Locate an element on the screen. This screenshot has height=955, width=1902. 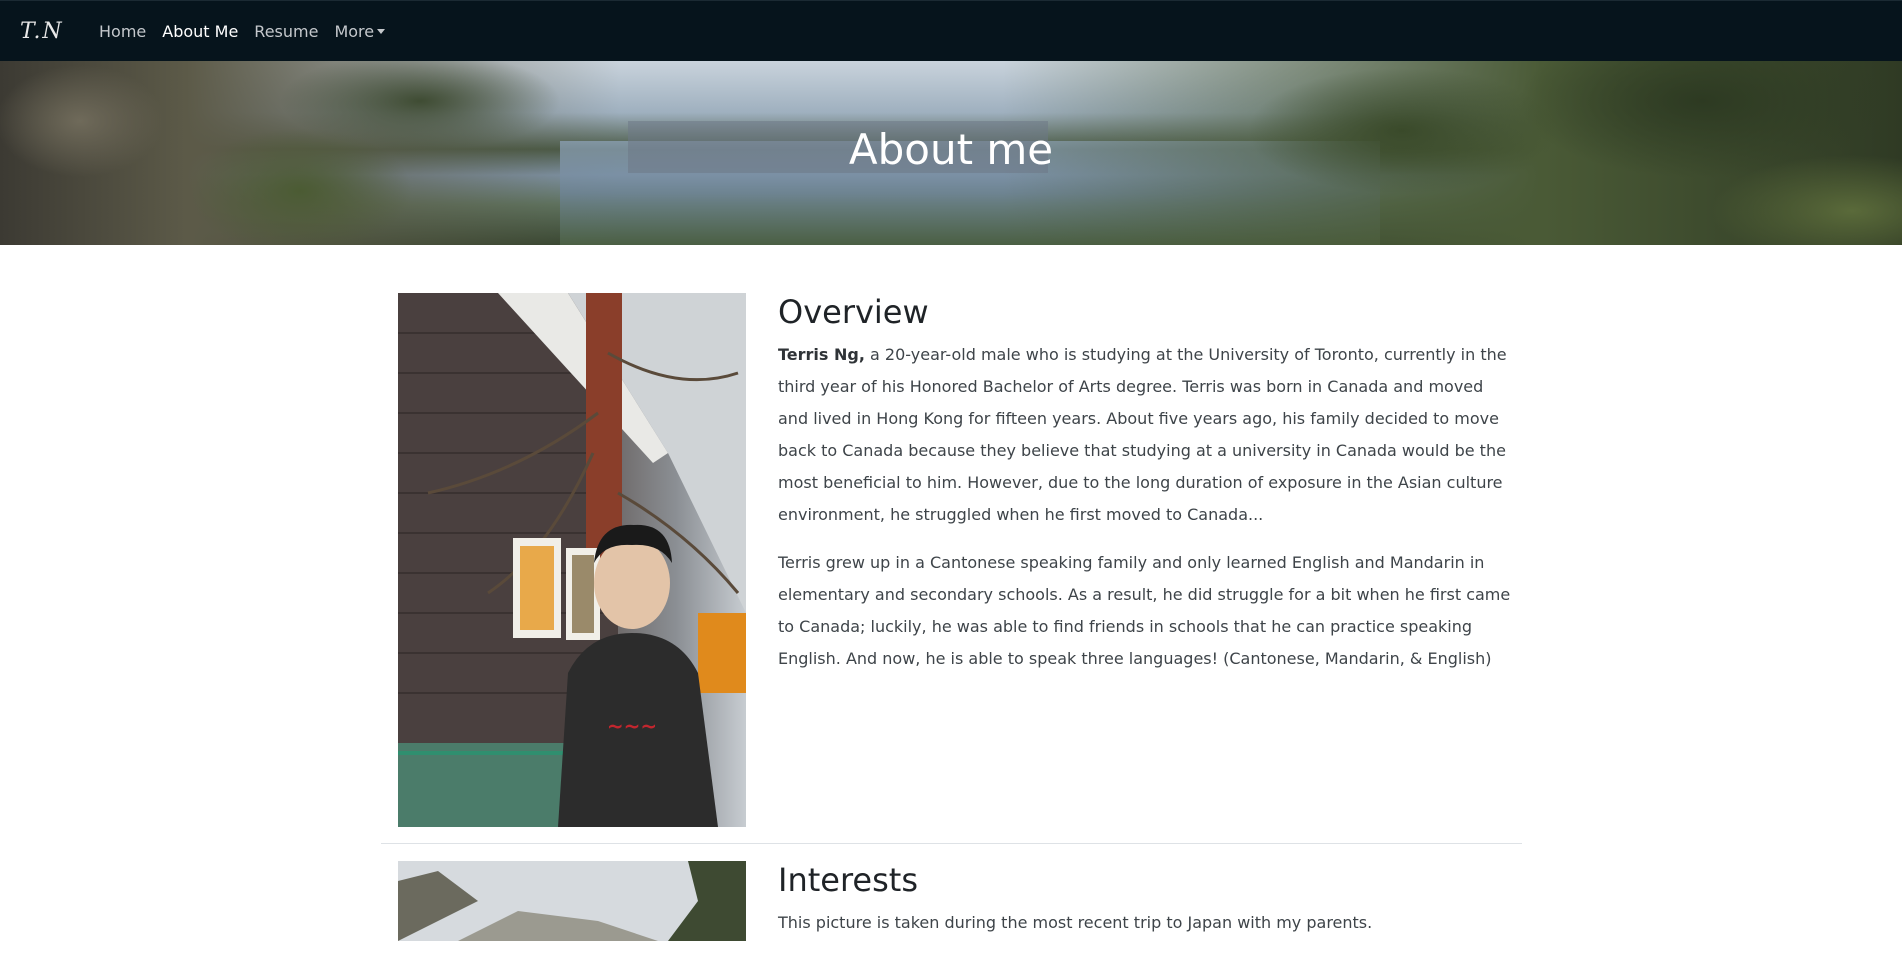
nav-resume: Resume is located at coordinates (286, 31).